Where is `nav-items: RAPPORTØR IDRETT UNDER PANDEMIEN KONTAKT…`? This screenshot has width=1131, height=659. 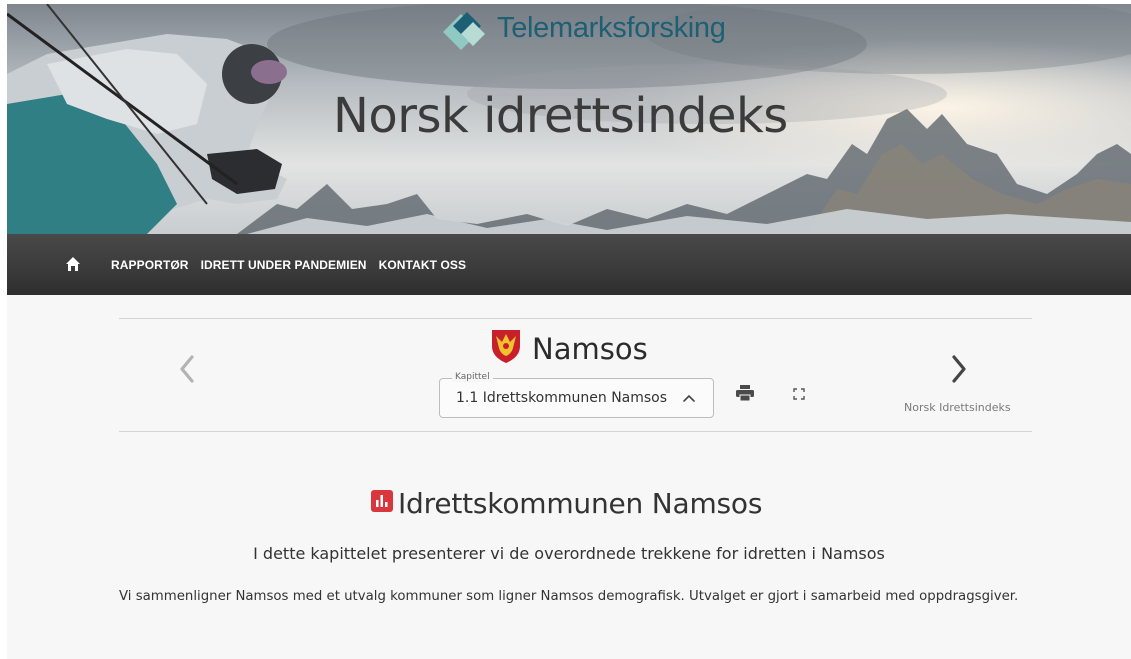 nav-items: RAPPORTØR IDRETT UNDER PANDEMIEN KONTAKT… is located at coordinates (288, 264).